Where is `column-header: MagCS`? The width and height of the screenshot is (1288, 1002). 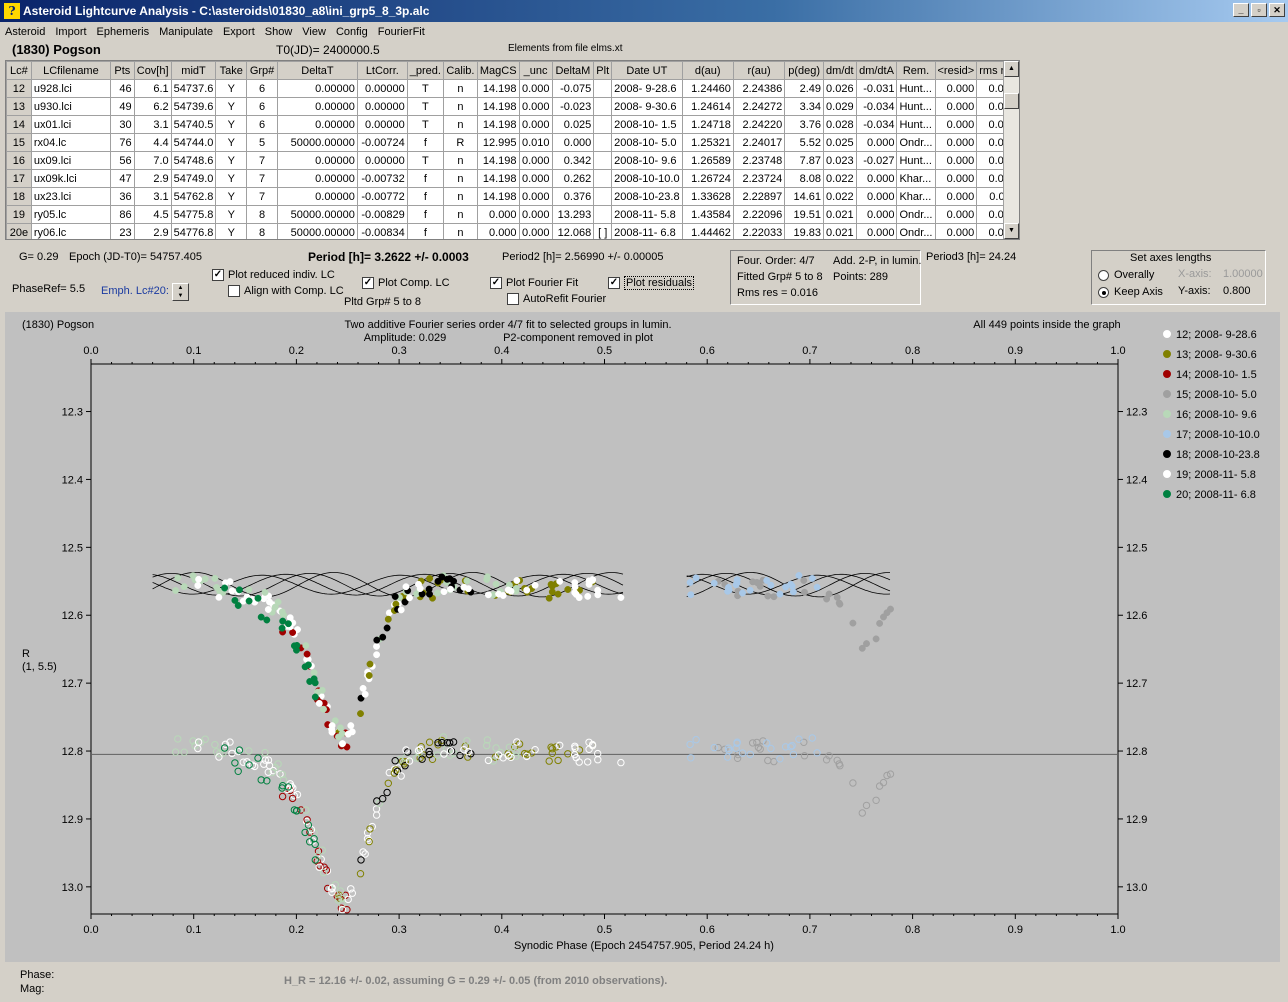 column-header: MagCS is located at coordinates (498, 70).